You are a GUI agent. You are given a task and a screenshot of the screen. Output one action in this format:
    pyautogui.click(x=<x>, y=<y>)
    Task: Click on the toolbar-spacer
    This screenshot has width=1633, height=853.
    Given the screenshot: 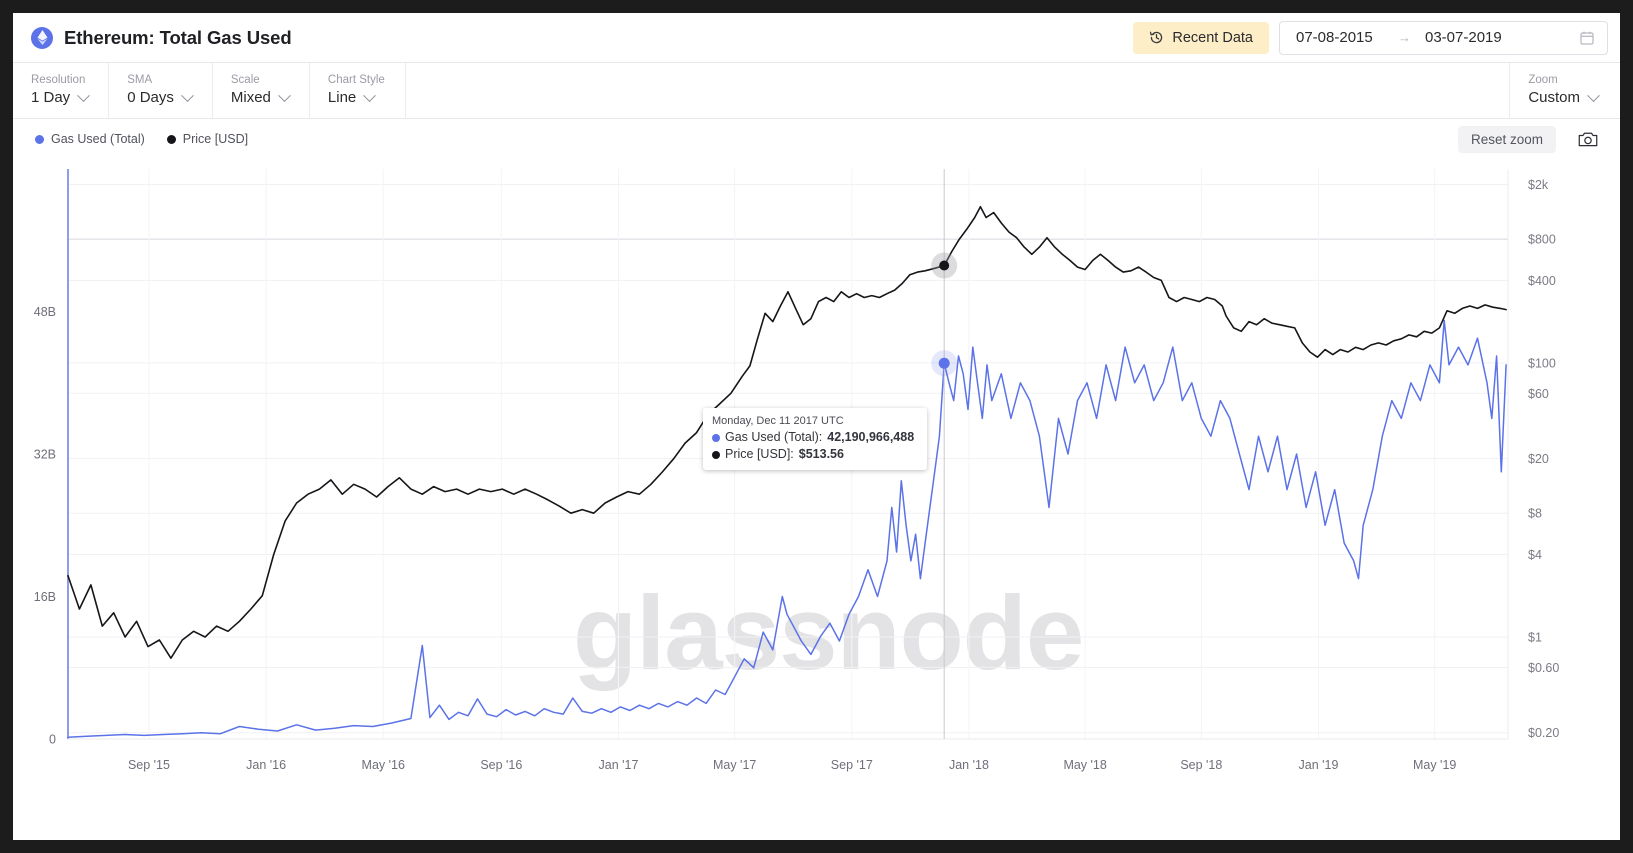 What is the action you would take?
    pyautogui.click(x=958, y=90)
    